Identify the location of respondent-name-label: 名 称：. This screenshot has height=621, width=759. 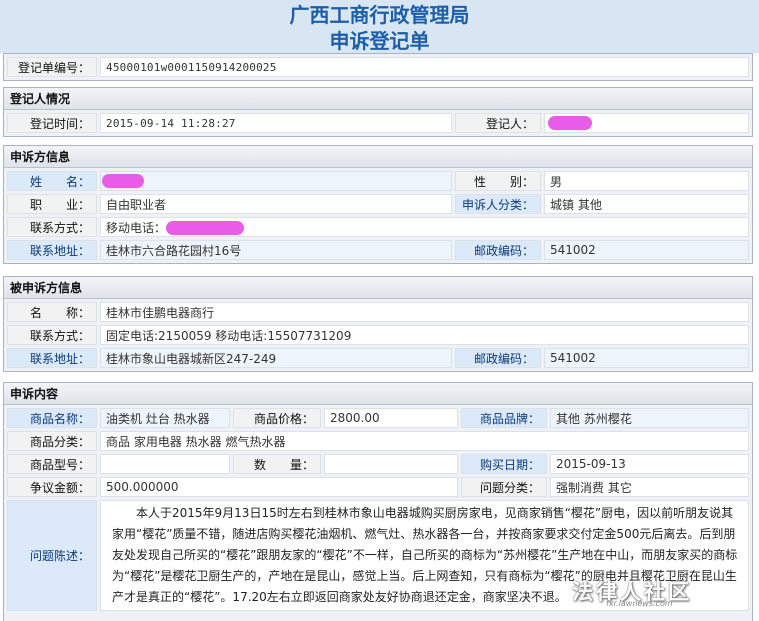
(52, 312).